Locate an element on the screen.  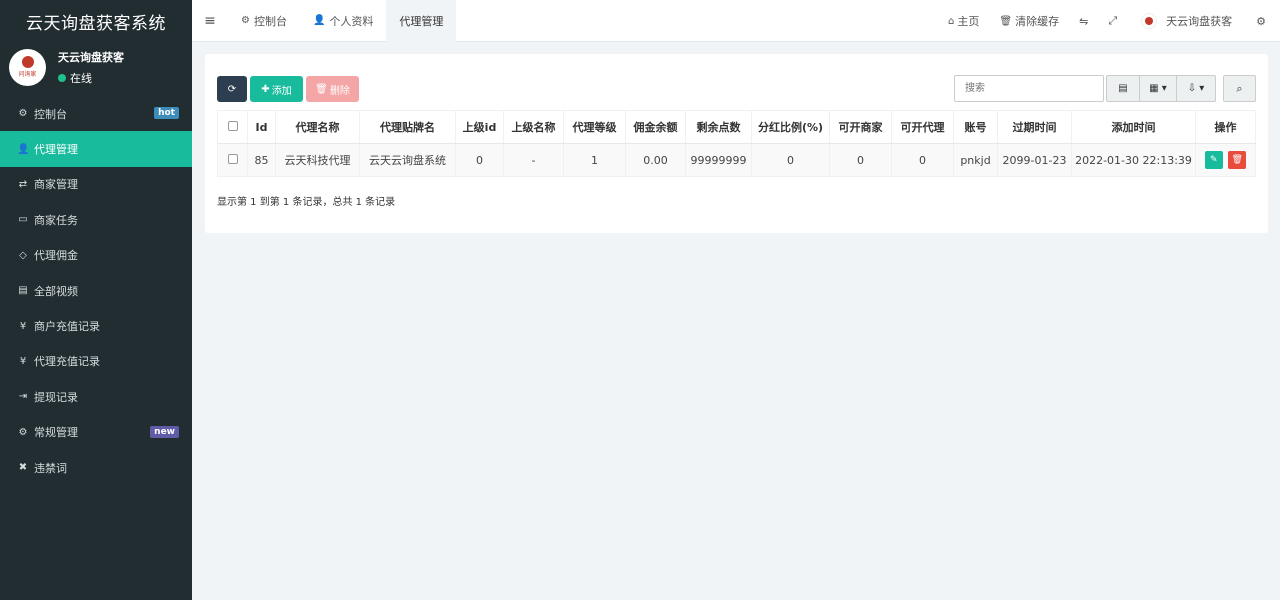
row-select-cell is located at coordinates (232, 160).